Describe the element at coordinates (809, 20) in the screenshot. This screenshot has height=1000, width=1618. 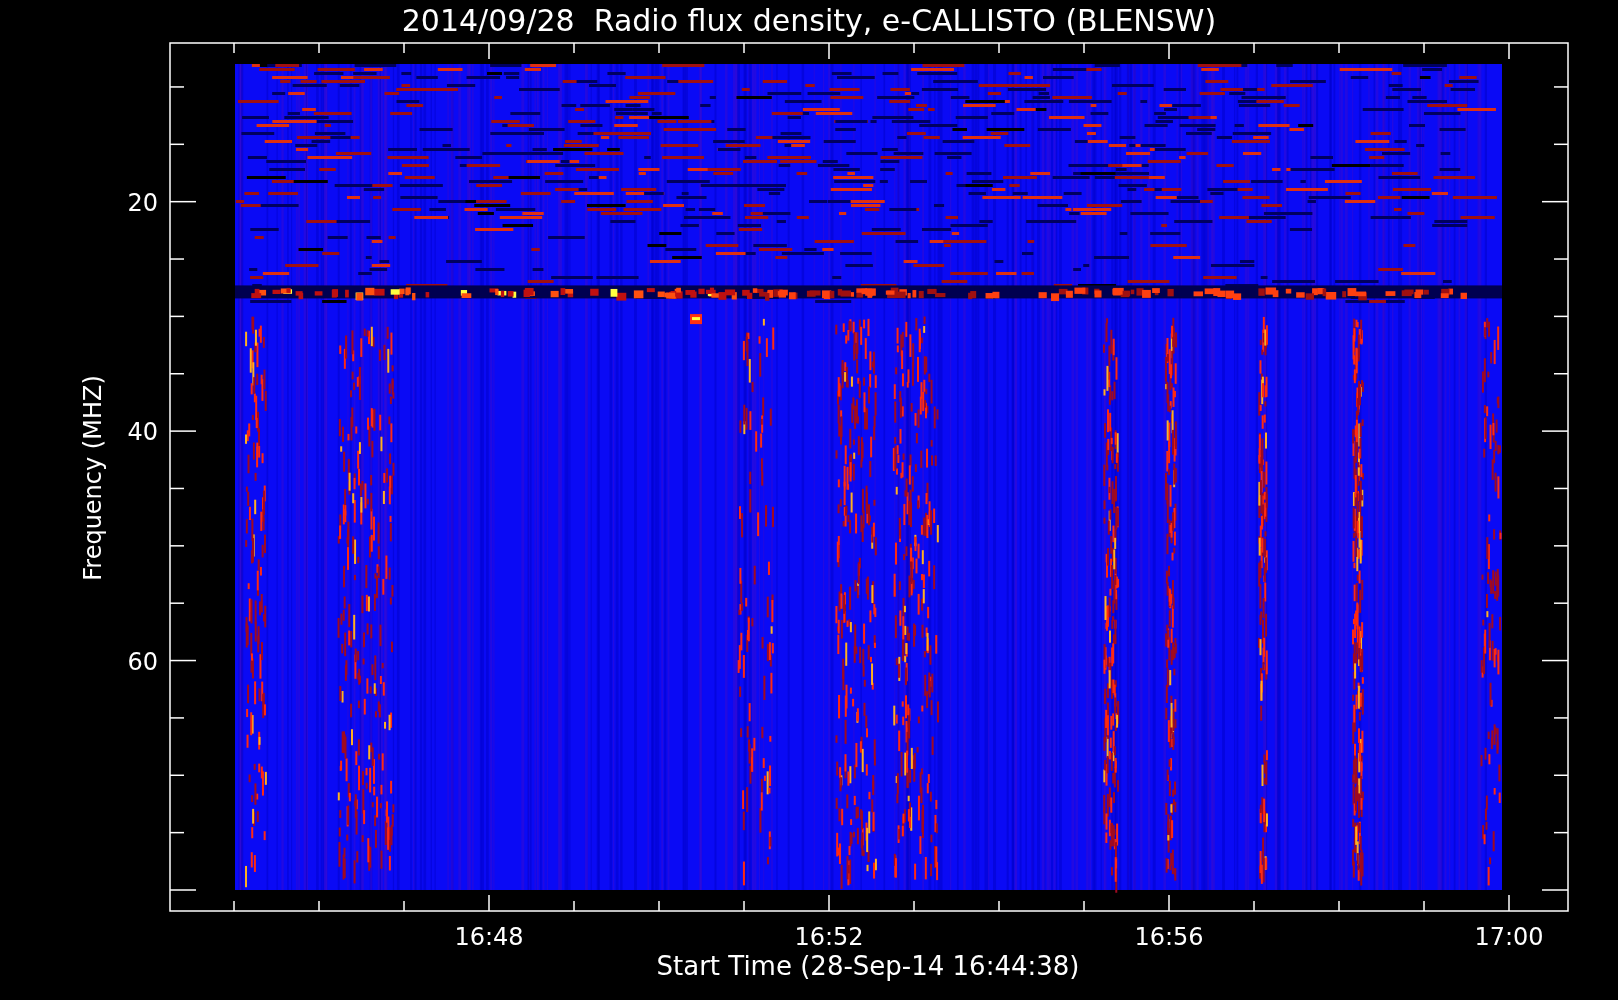
I see `chart-title: 2014/09/28 Radio flux density, e-CALLISTO (BLENSW)` at that location.